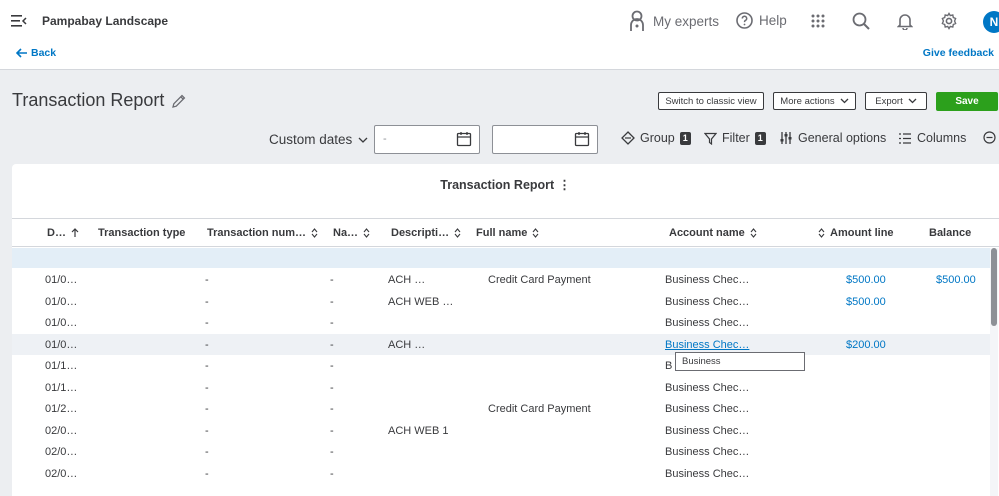 This screenshot has width=999, height=496. Describe the element at coordinates (956, 280) in the screenshot. I see `cell-balance: $500.00` at that location.